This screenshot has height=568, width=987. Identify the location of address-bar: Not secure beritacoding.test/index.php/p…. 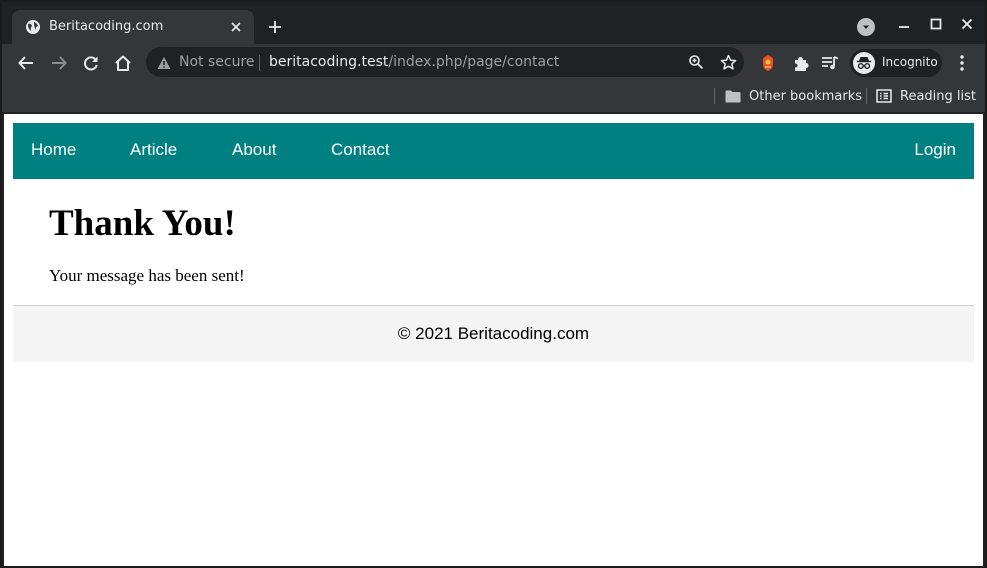
(445, 62).